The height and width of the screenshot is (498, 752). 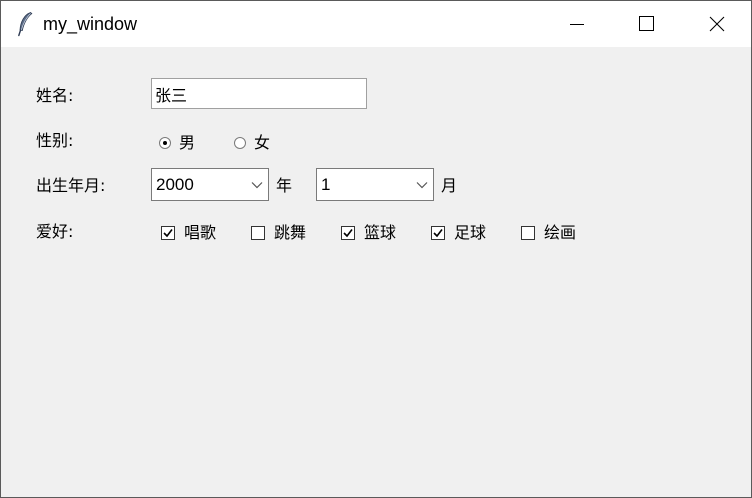 I want to click on hobby-checkbox-singing: 唱歌, so click(x=188, y=233).